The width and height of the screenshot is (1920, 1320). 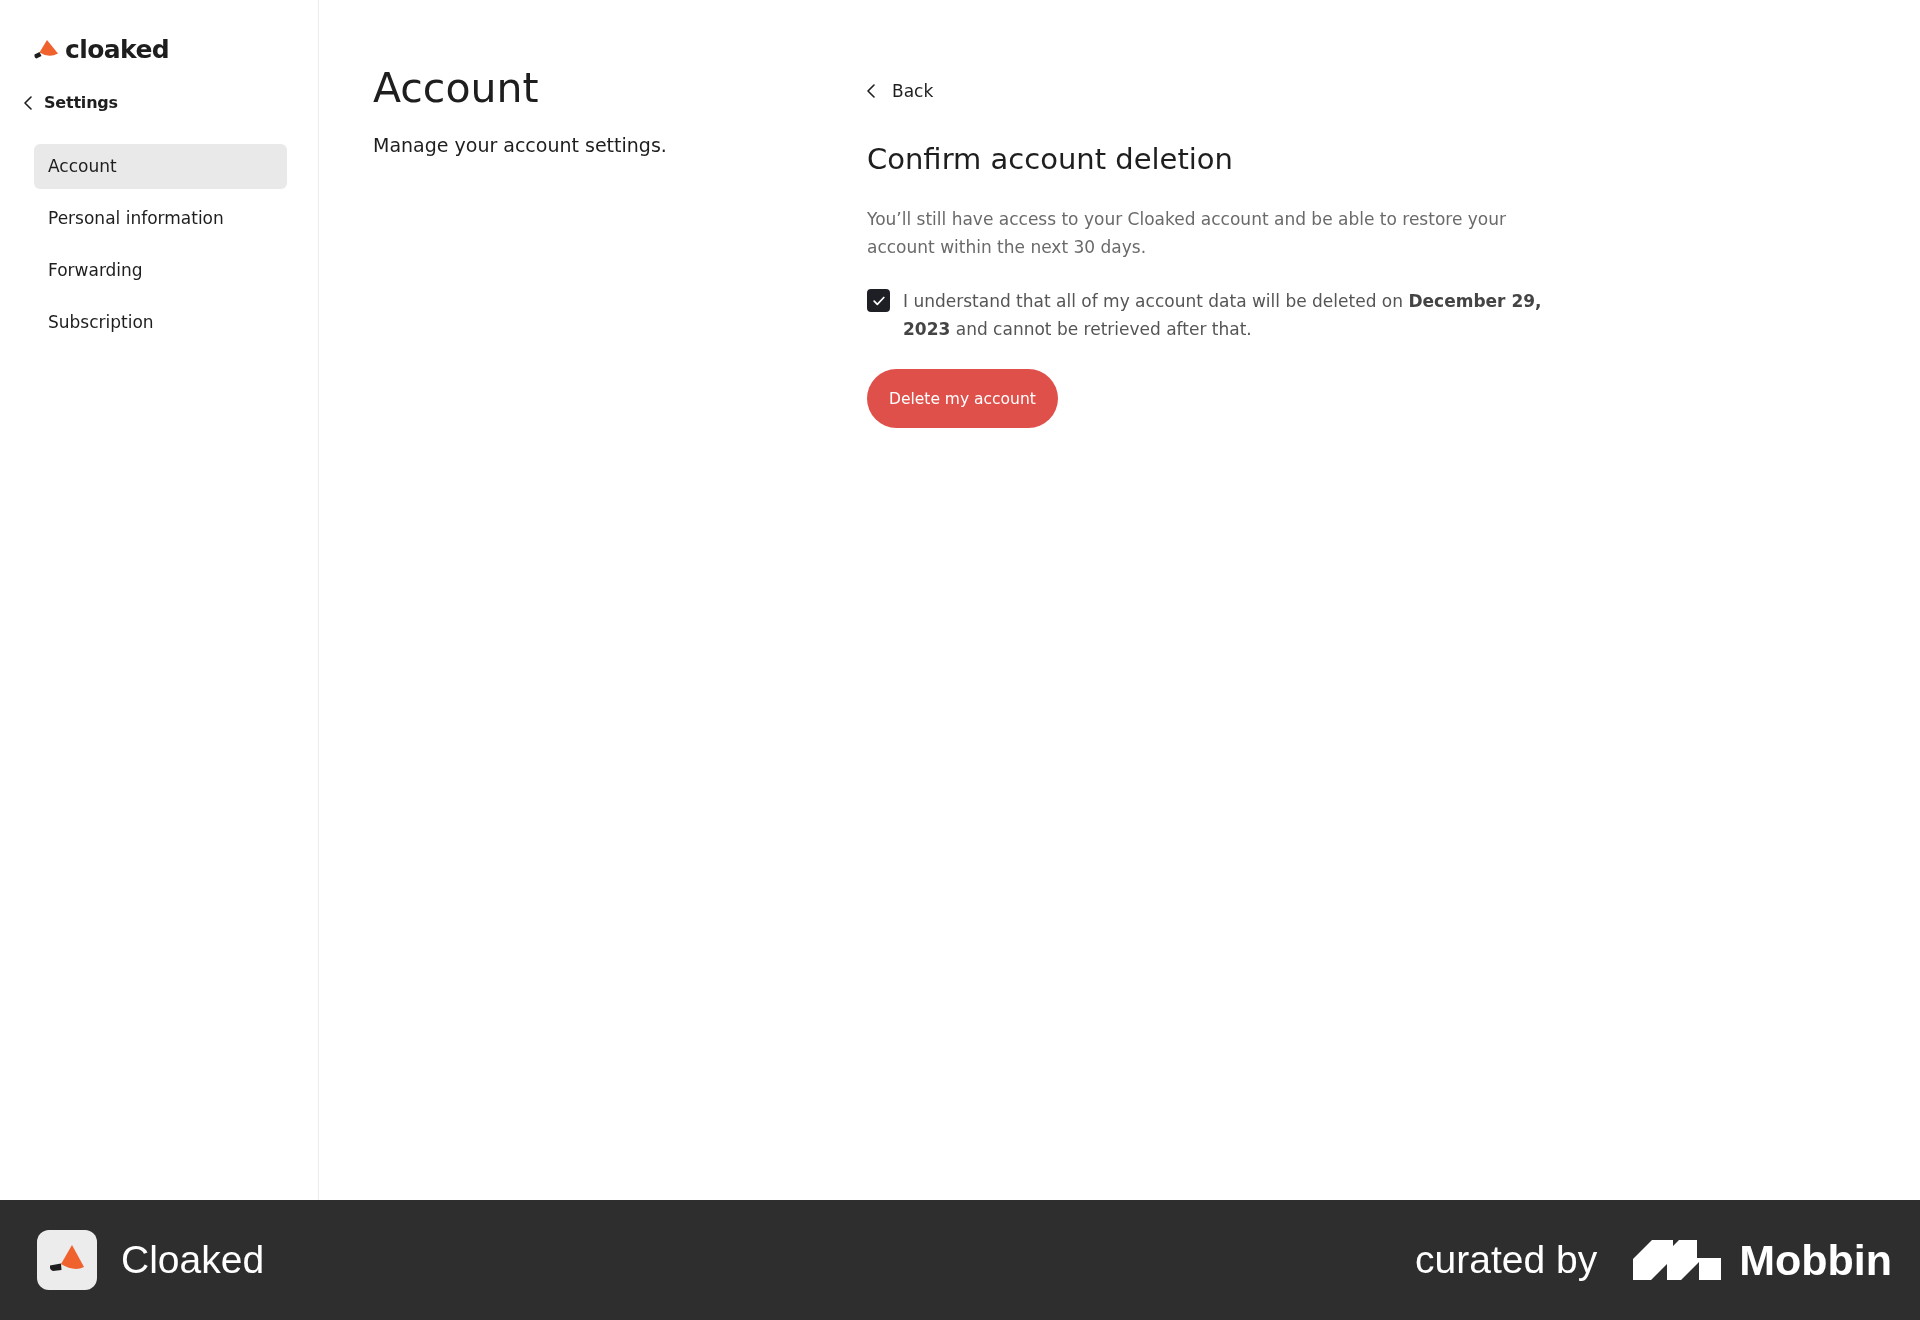 I want to click on page-subtitle: Manage your account settings., so click(x=520, y=145).